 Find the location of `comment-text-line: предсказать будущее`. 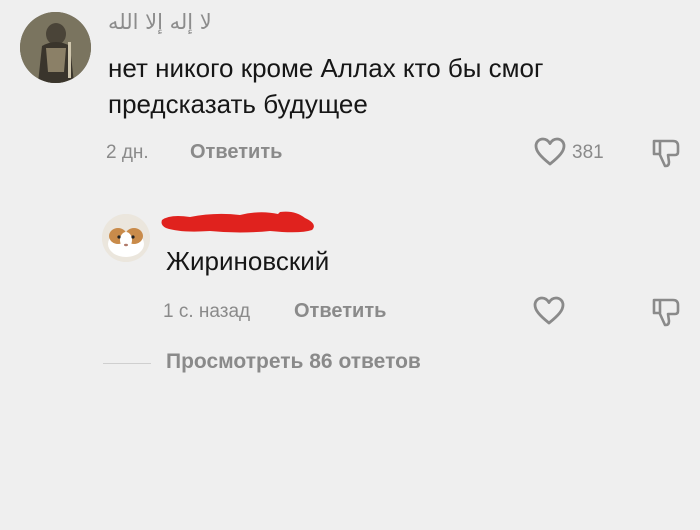

comment-text-line: предсказать будущее is located at coordinates (238, 104).